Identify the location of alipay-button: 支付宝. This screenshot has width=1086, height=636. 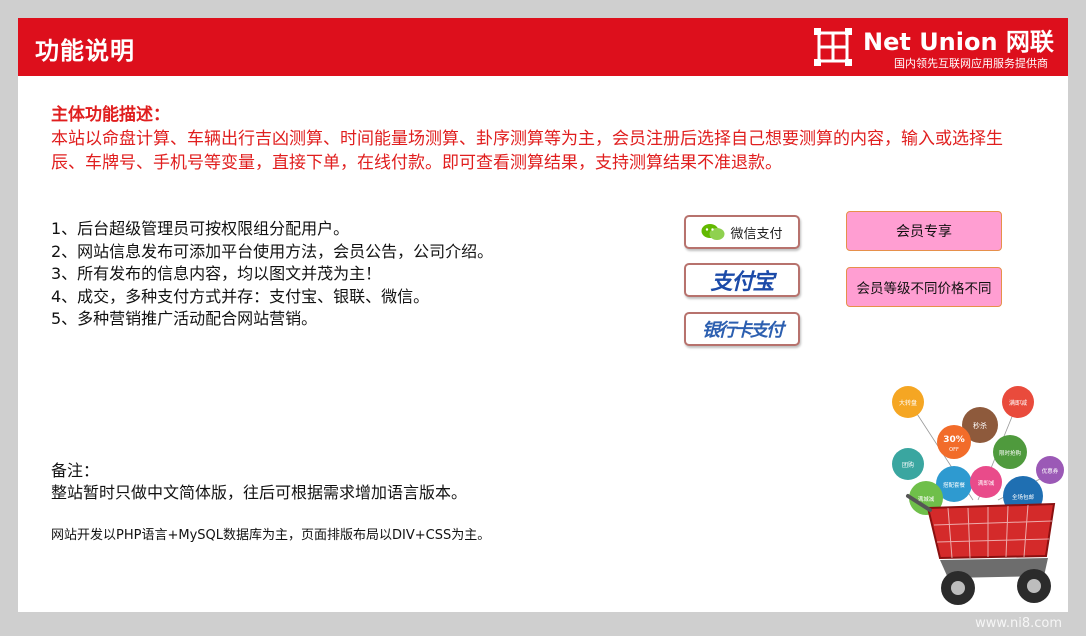
(742, 280).